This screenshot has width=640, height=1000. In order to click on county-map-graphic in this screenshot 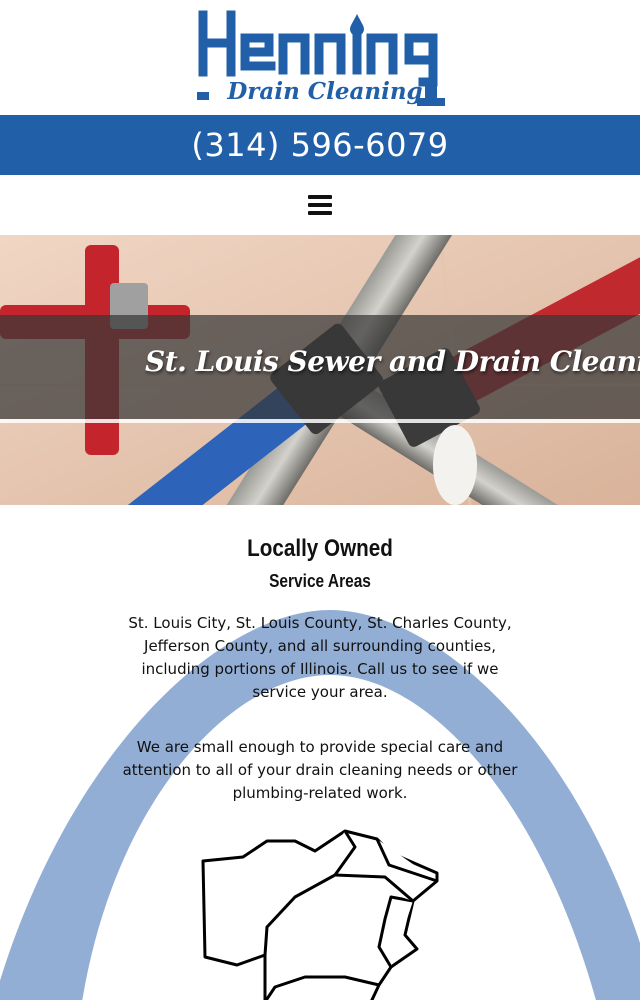, I will do `click(320, 914)`.